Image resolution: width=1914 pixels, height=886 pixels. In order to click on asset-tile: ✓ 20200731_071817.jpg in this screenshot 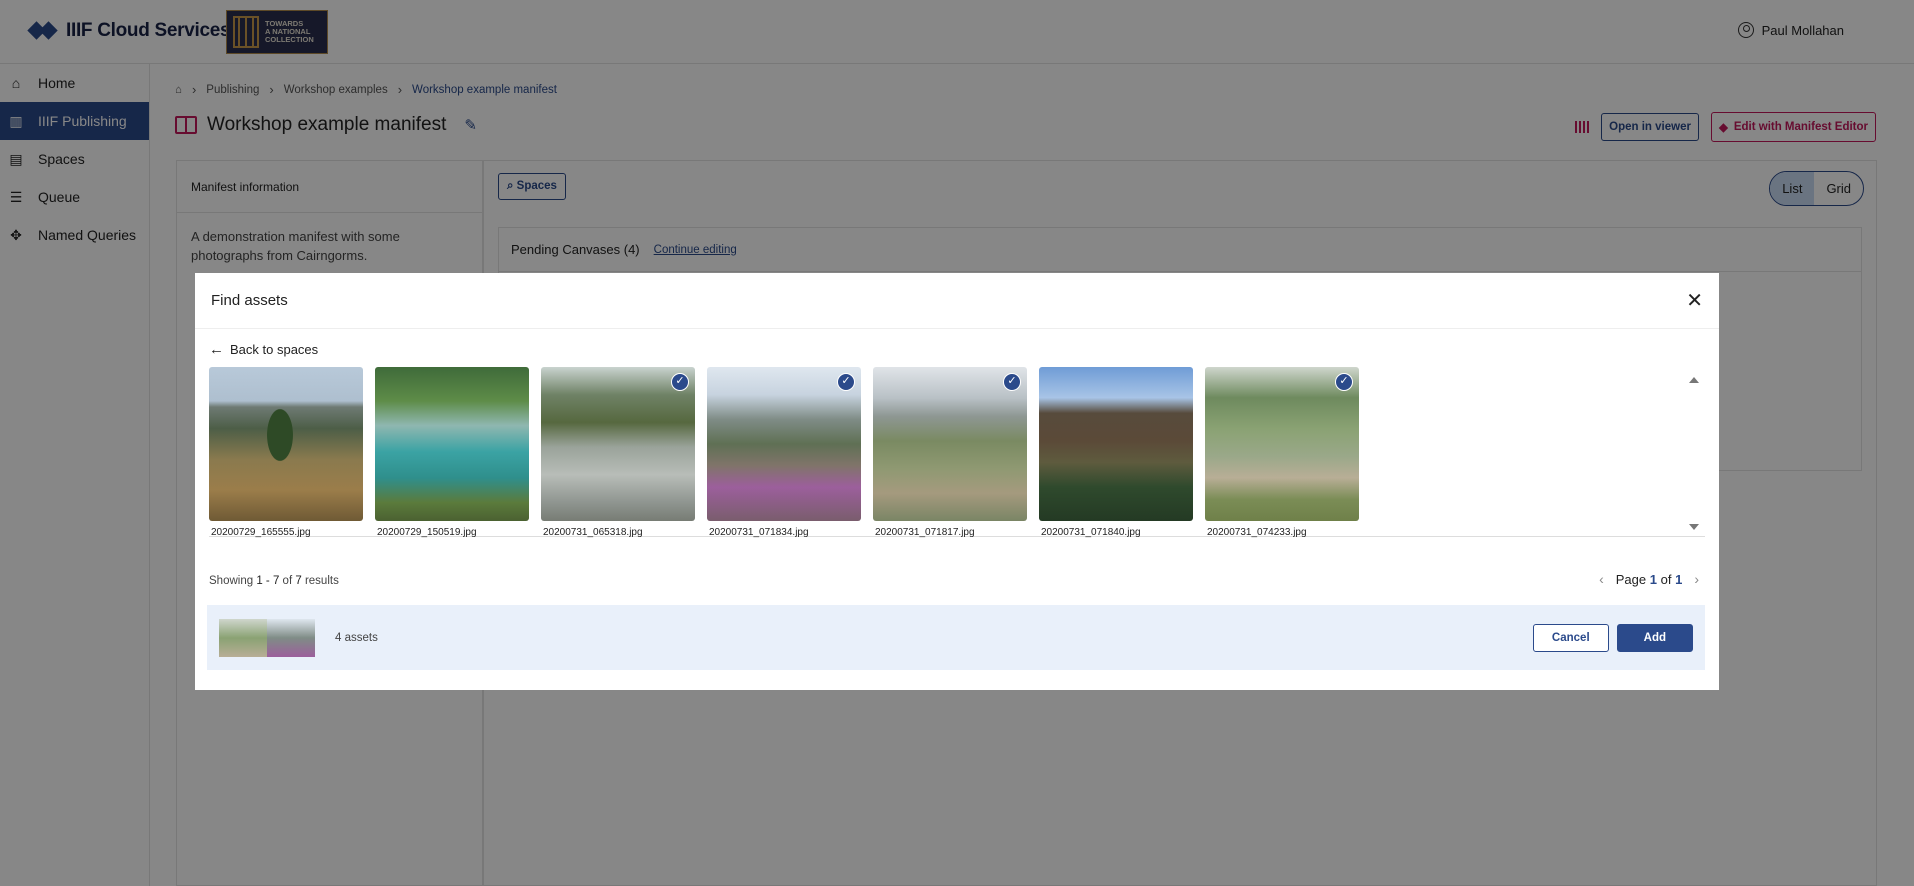, I will do `click(950, 452)`.